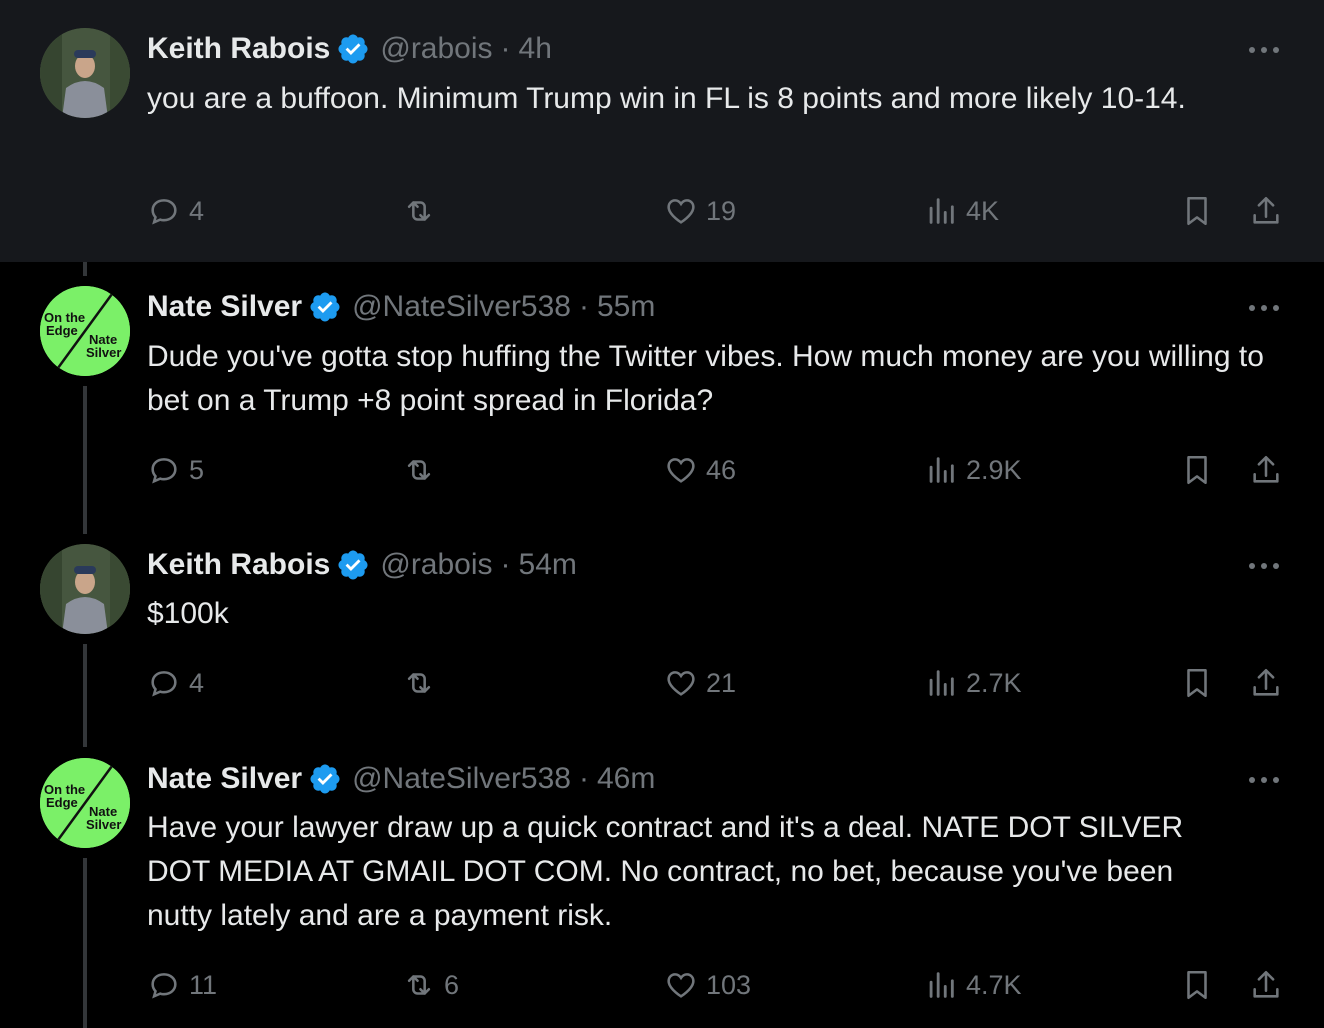  Describe the element at coordinates (662, 988) in the screenshot. I see `tweet-actions: 11 6 103 4.7K` at that location.